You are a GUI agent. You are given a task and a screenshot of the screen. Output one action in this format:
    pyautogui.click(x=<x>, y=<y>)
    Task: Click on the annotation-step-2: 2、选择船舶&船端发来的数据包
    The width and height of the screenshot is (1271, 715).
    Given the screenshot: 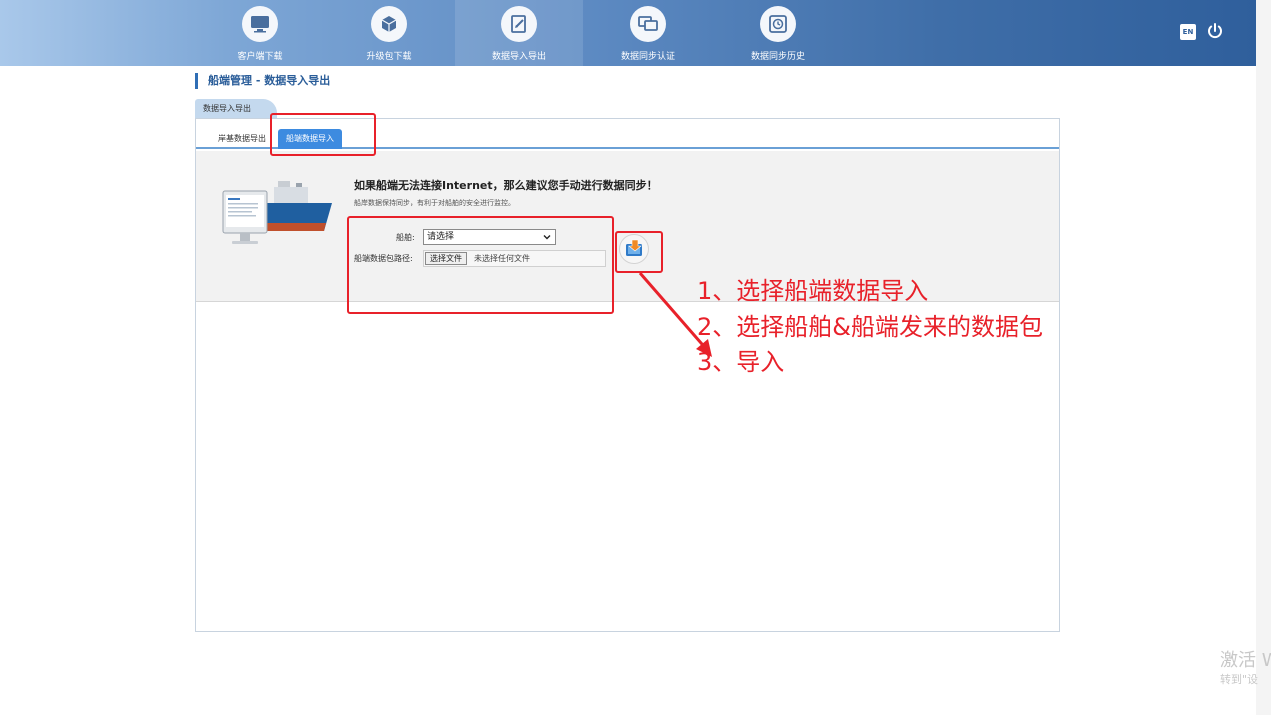 What is the action you would take?
    pyautogui.click(x=870, y=327)
    